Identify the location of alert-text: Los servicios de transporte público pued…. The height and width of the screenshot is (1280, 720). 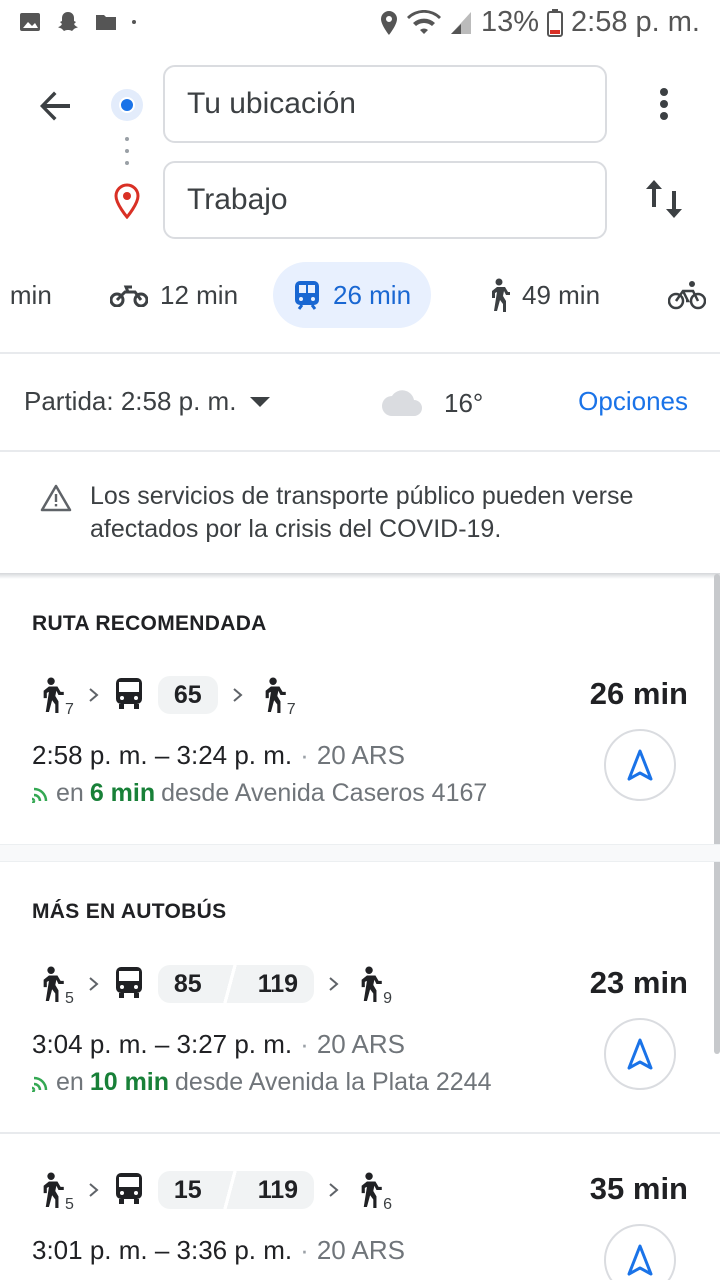
(362, 512).